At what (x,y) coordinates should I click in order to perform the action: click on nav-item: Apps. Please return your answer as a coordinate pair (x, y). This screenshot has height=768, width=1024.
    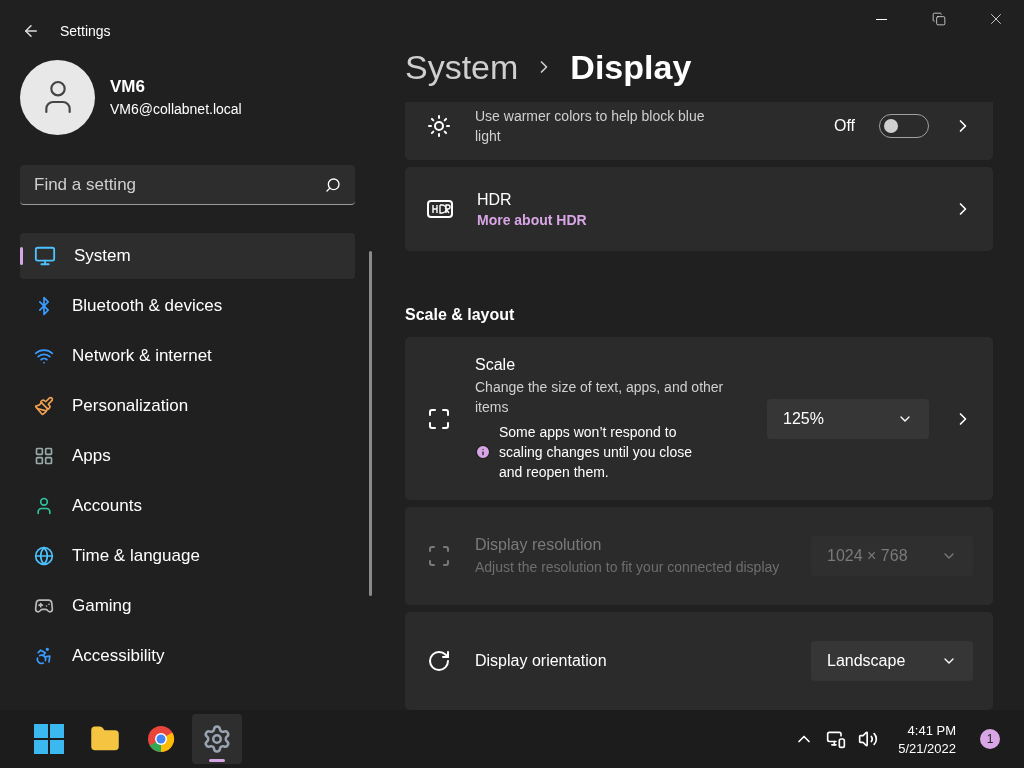
    Looking at the image, I should click on (187, 456).